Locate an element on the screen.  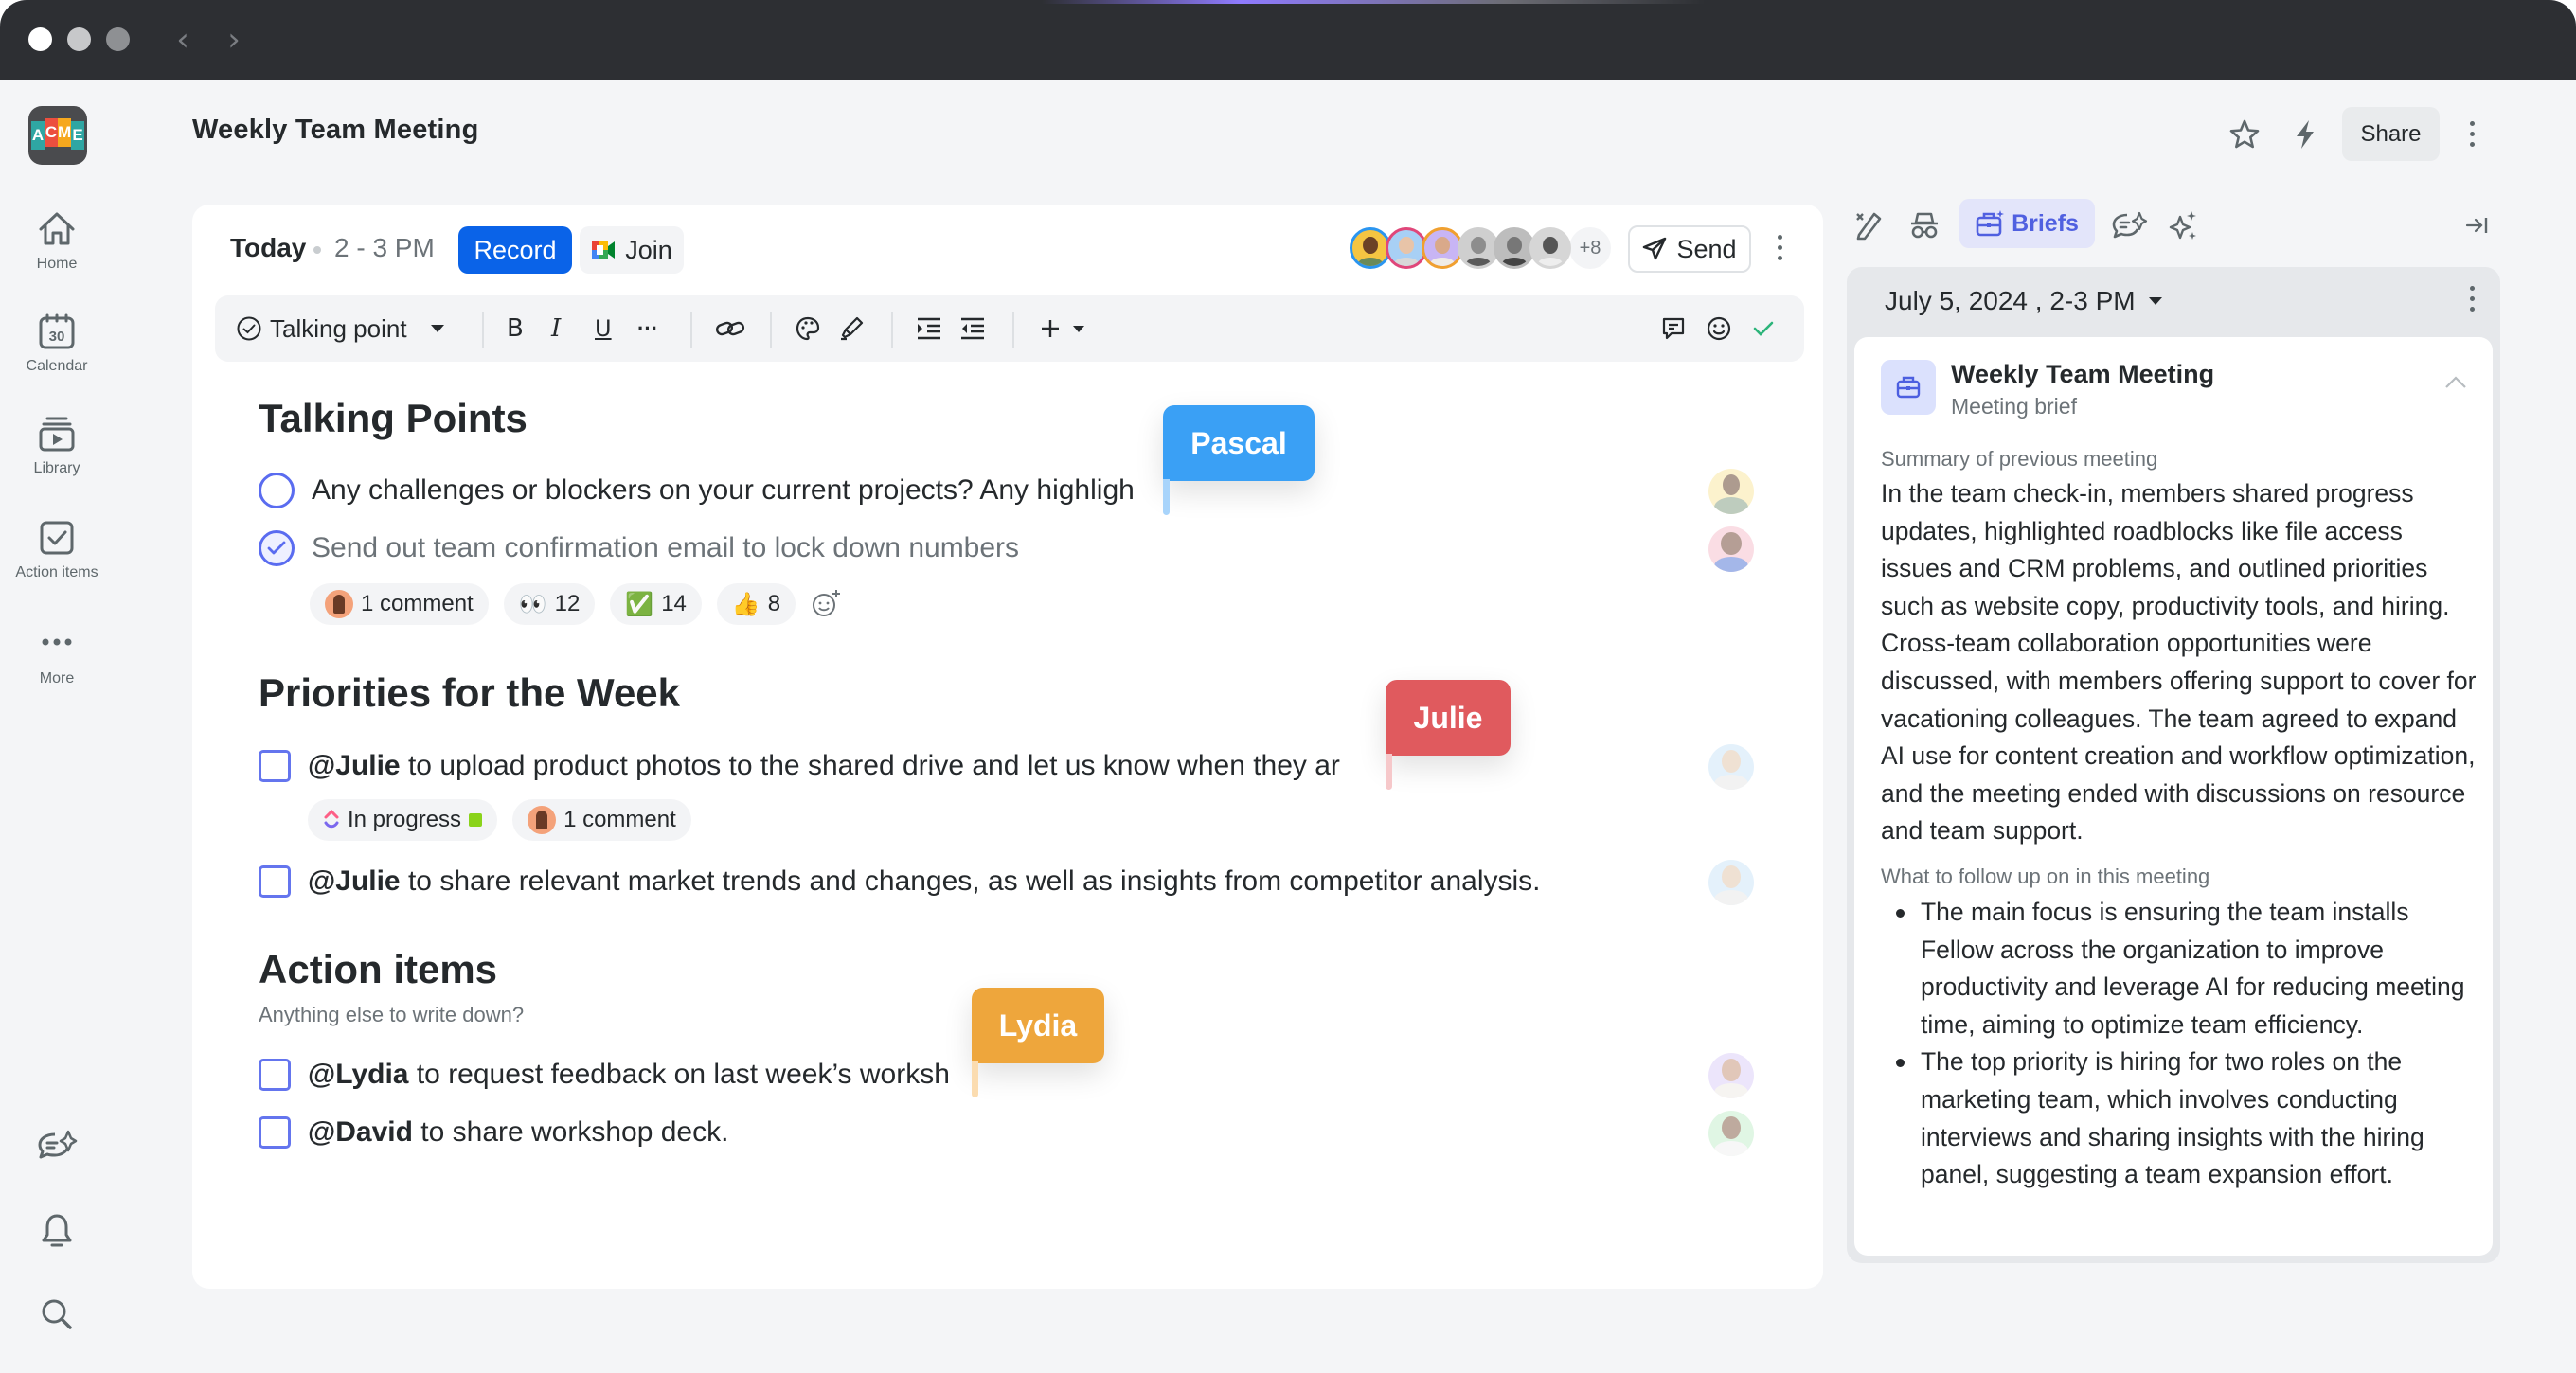
more-format-button: ··· is located at coordinates (647, 328).